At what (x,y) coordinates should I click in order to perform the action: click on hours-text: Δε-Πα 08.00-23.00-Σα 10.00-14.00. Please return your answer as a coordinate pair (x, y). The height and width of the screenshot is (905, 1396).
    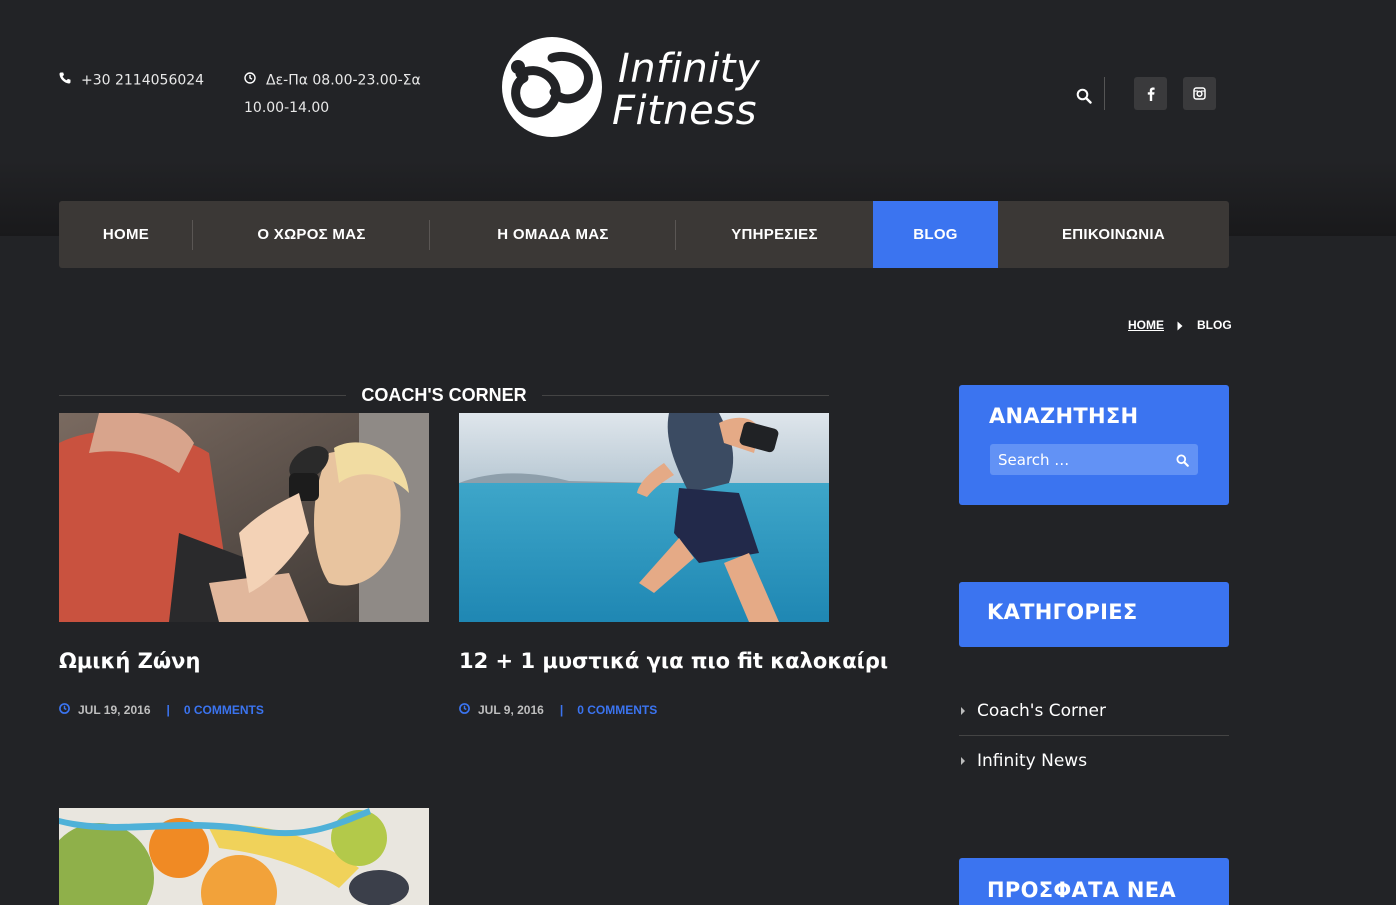
    Looking at the image, I should click on (332, 94).